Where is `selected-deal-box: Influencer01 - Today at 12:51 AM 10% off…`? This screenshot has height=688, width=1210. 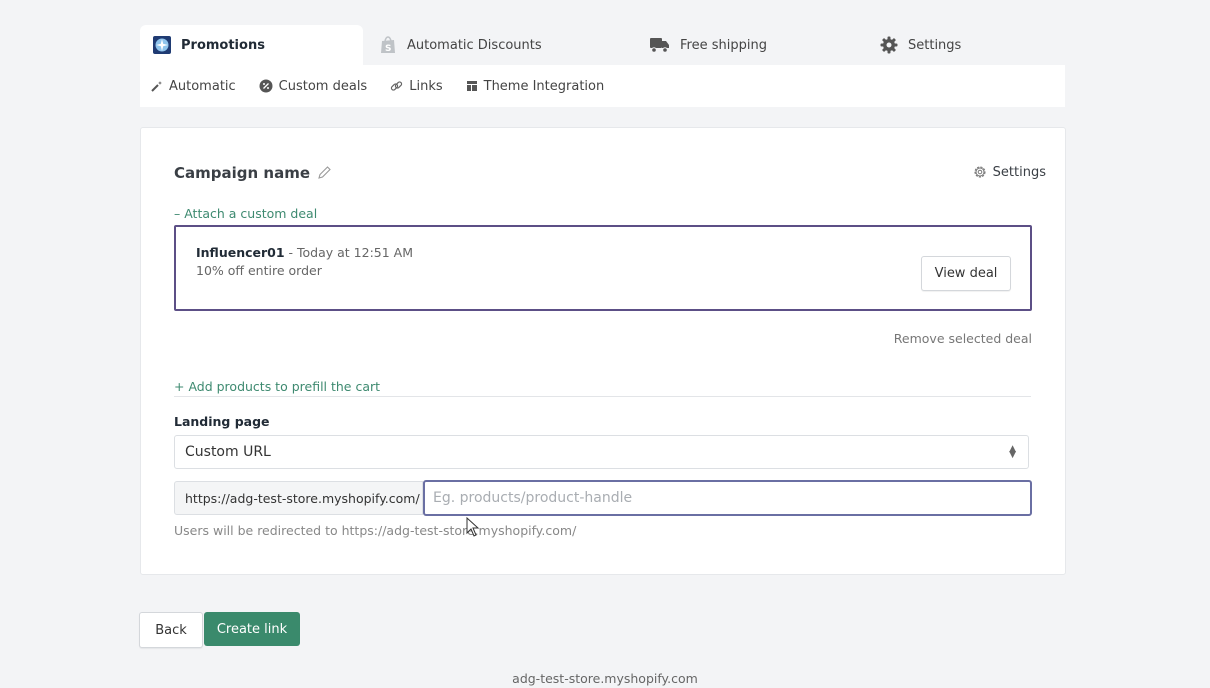
selected-deal-box: Influencer01 - Today at 12:51 AM 10% off… is located at coordinates (603, 268).